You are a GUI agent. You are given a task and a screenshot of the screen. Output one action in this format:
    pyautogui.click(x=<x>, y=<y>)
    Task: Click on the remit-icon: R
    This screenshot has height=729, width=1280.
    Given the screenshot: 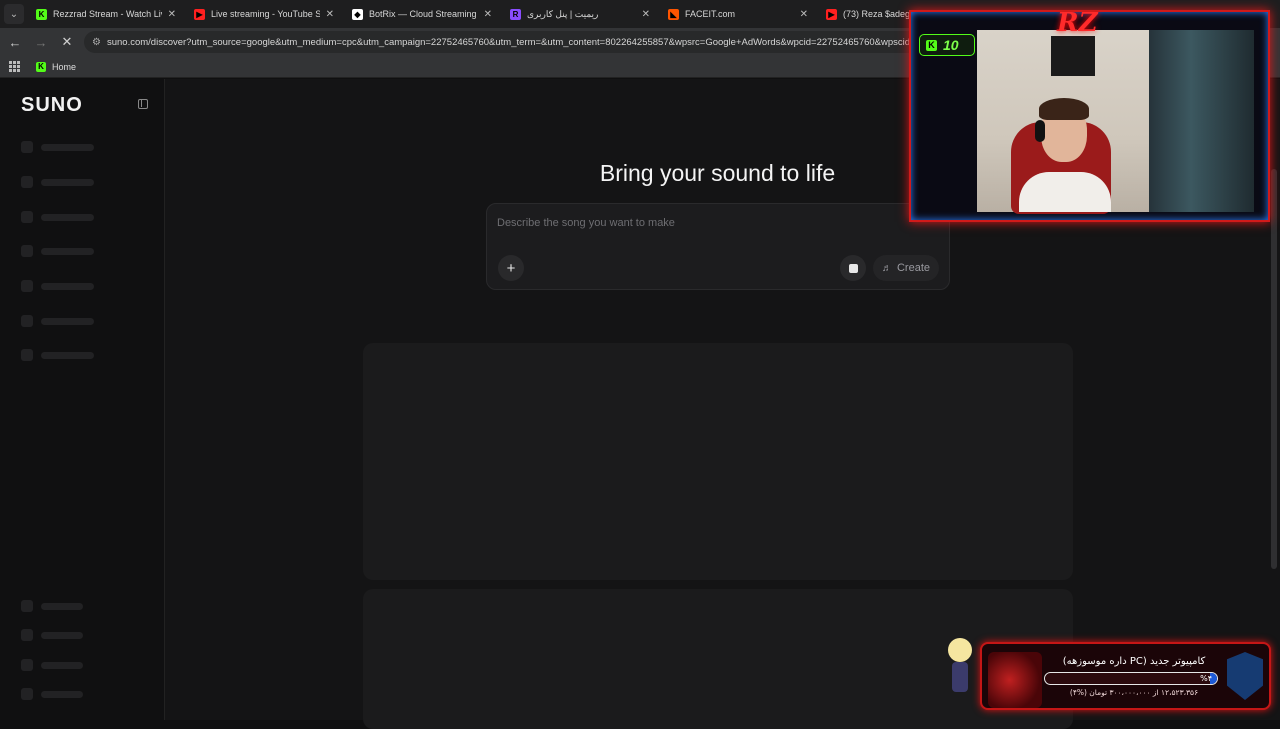 What is the action you would take?
    pyautogui.click(x=515, y=14)
    